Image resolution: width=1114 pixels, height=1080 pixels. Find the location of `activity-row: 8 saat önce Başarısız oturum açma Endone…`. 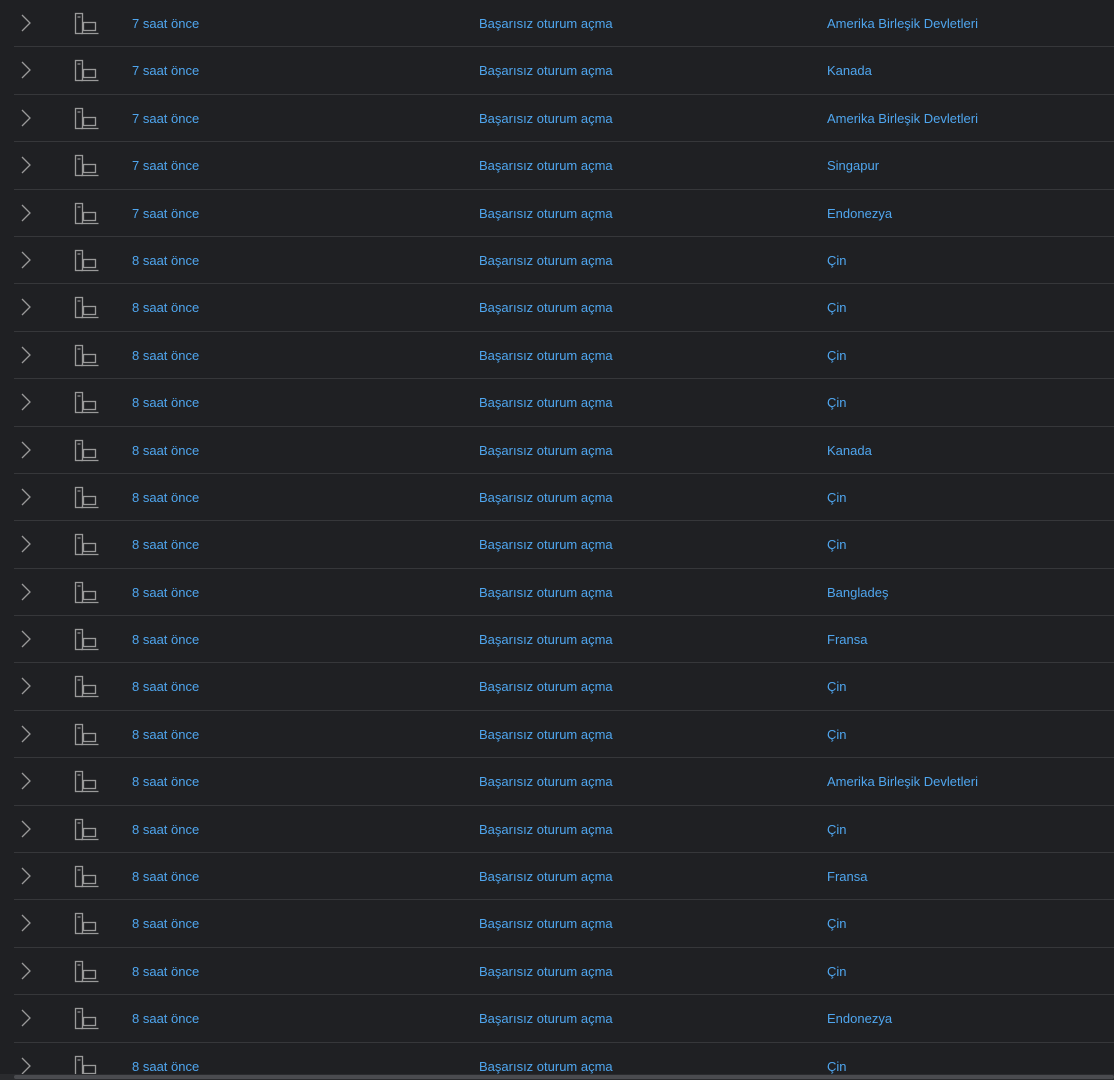

activity-row: 8 saat önce Başarısız oturum açma Endone… is located at coordinates (564, 1019).